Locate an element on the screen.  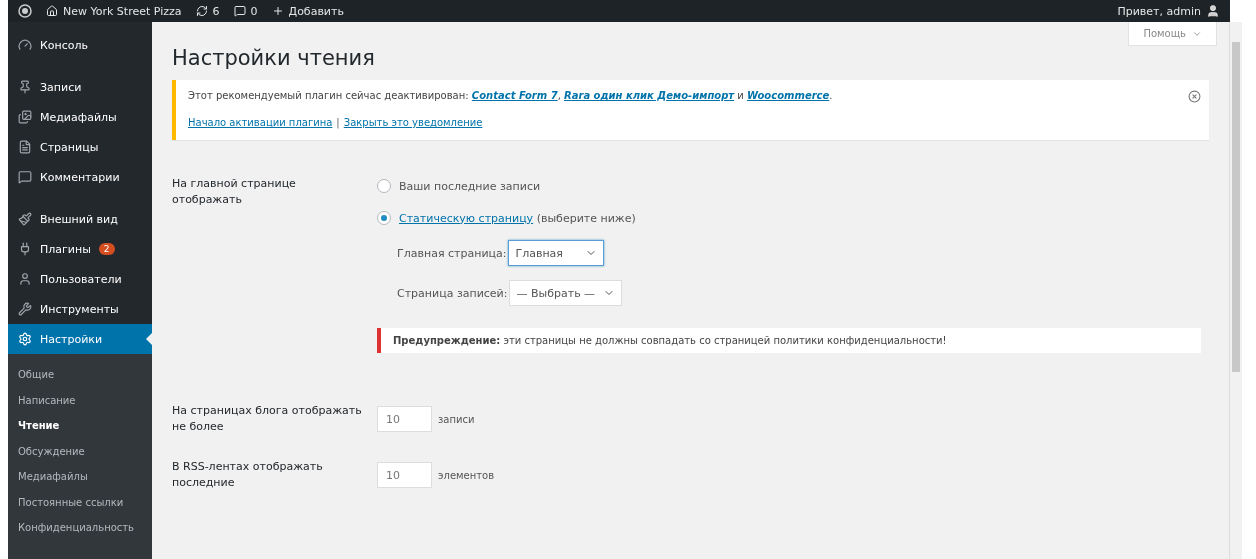
dropdown: — Выбрать — is located at coordinates (566, 293).